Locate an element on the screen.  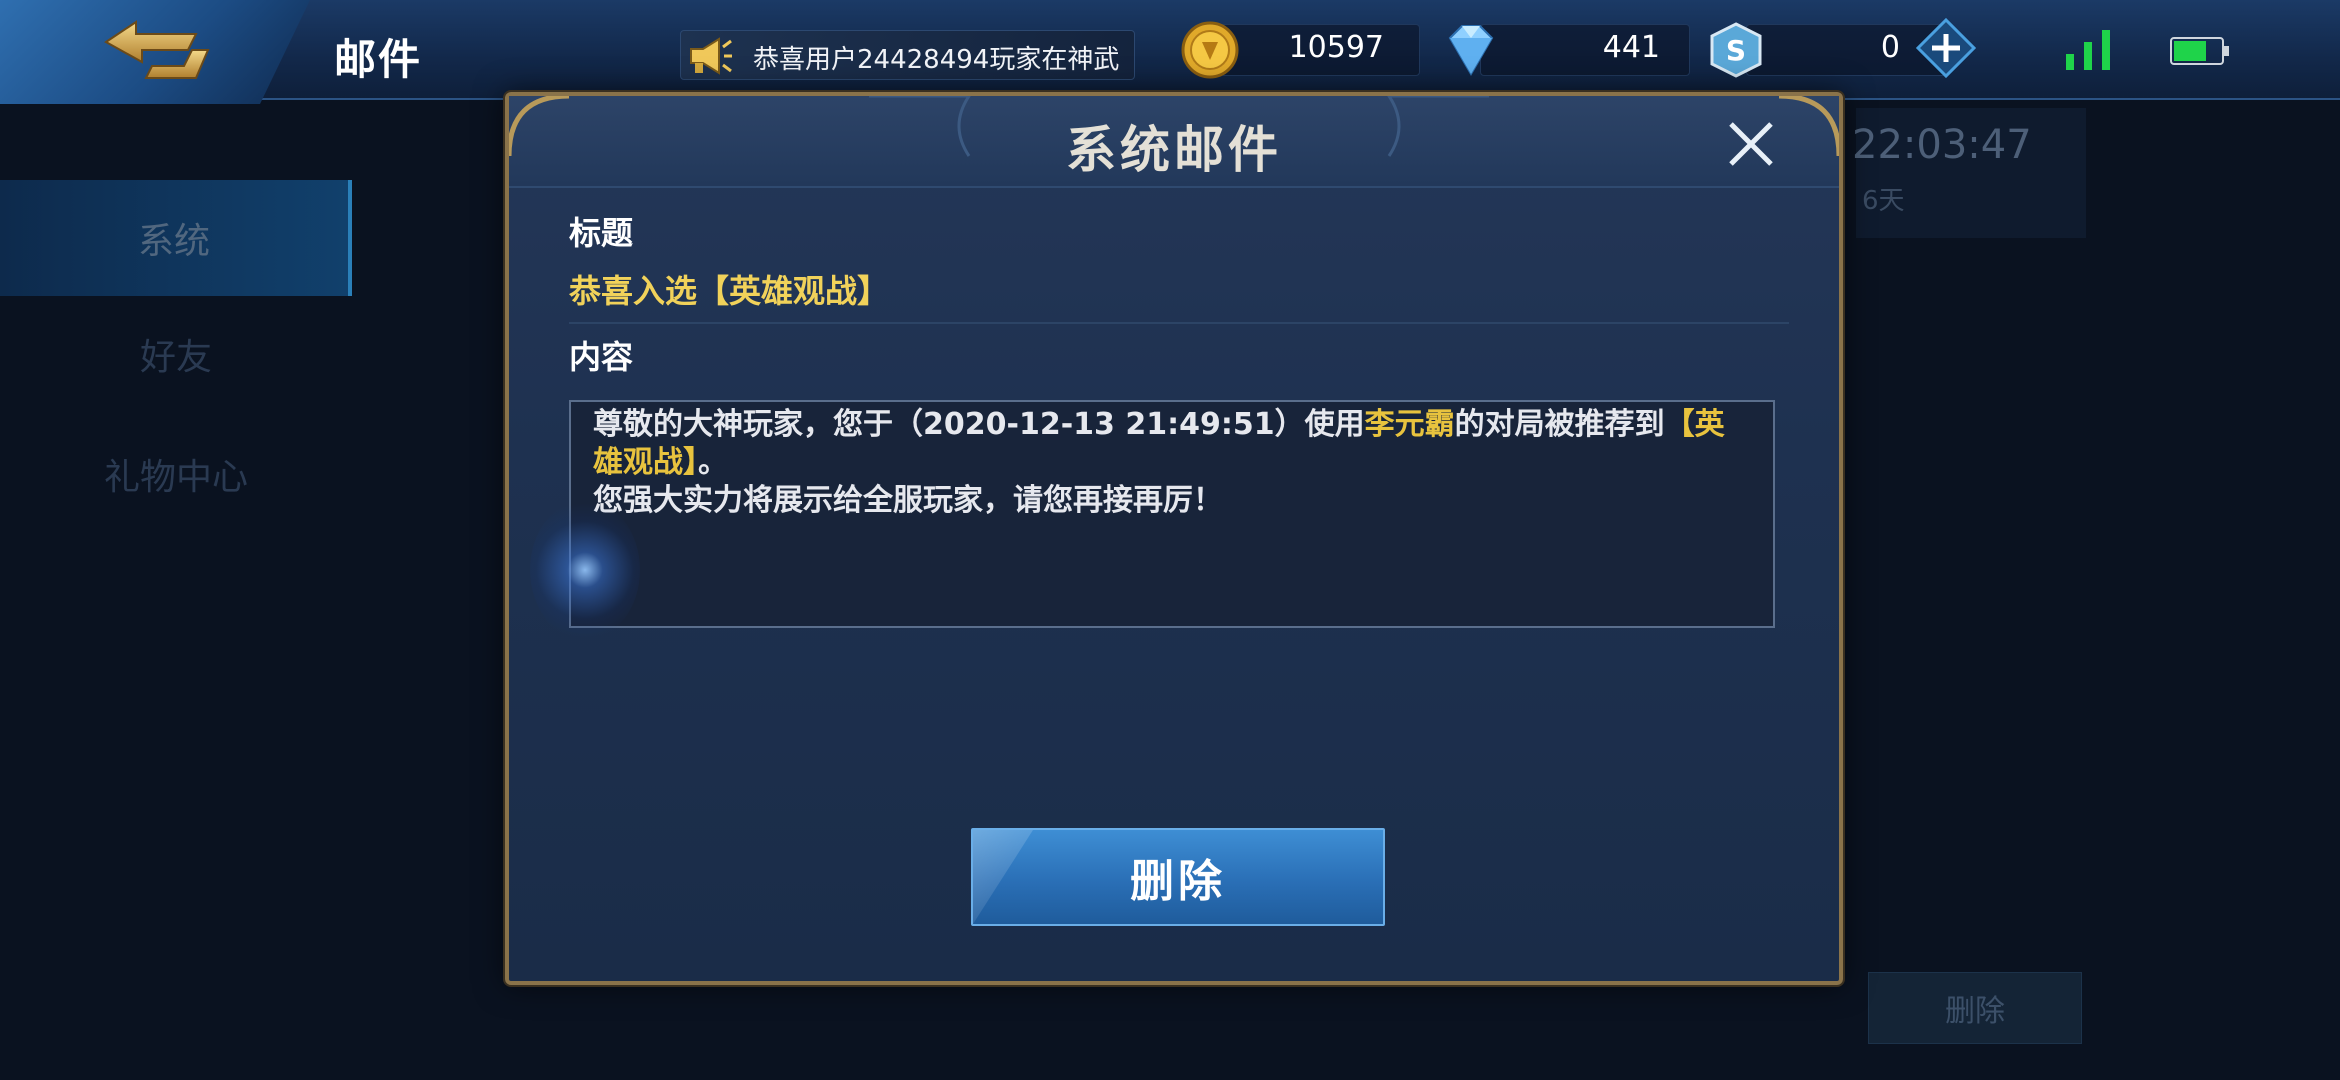
back-button is located at coordinates (156, 50).